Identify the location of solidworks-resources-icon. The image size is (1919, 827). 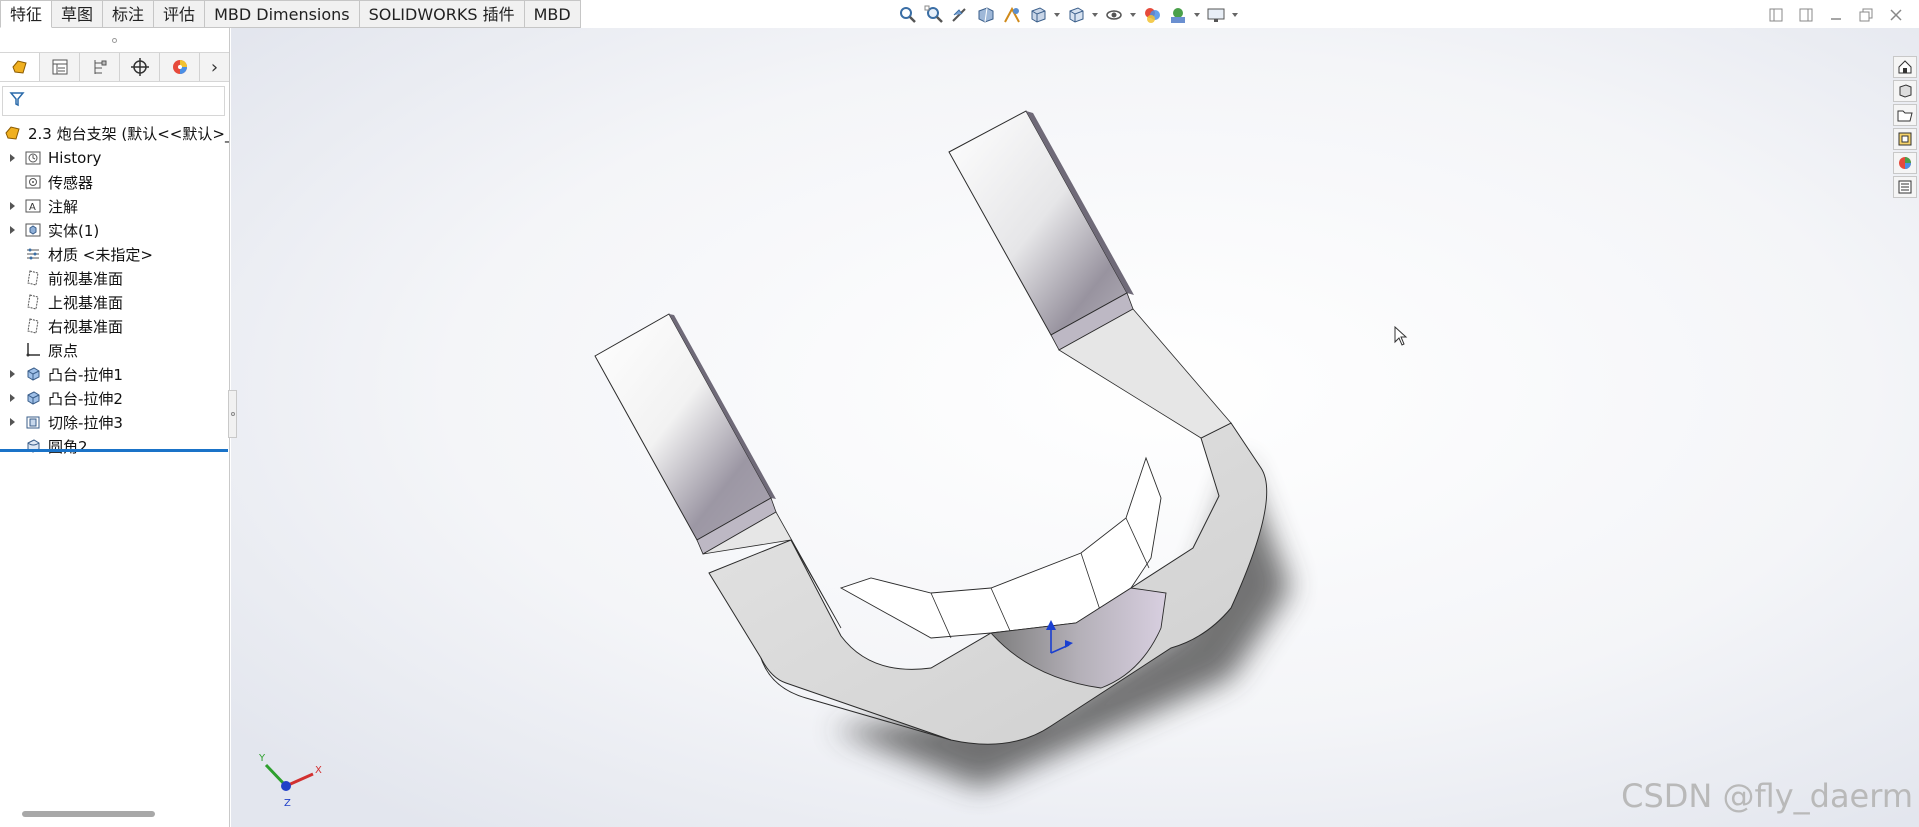
(1905, 67).